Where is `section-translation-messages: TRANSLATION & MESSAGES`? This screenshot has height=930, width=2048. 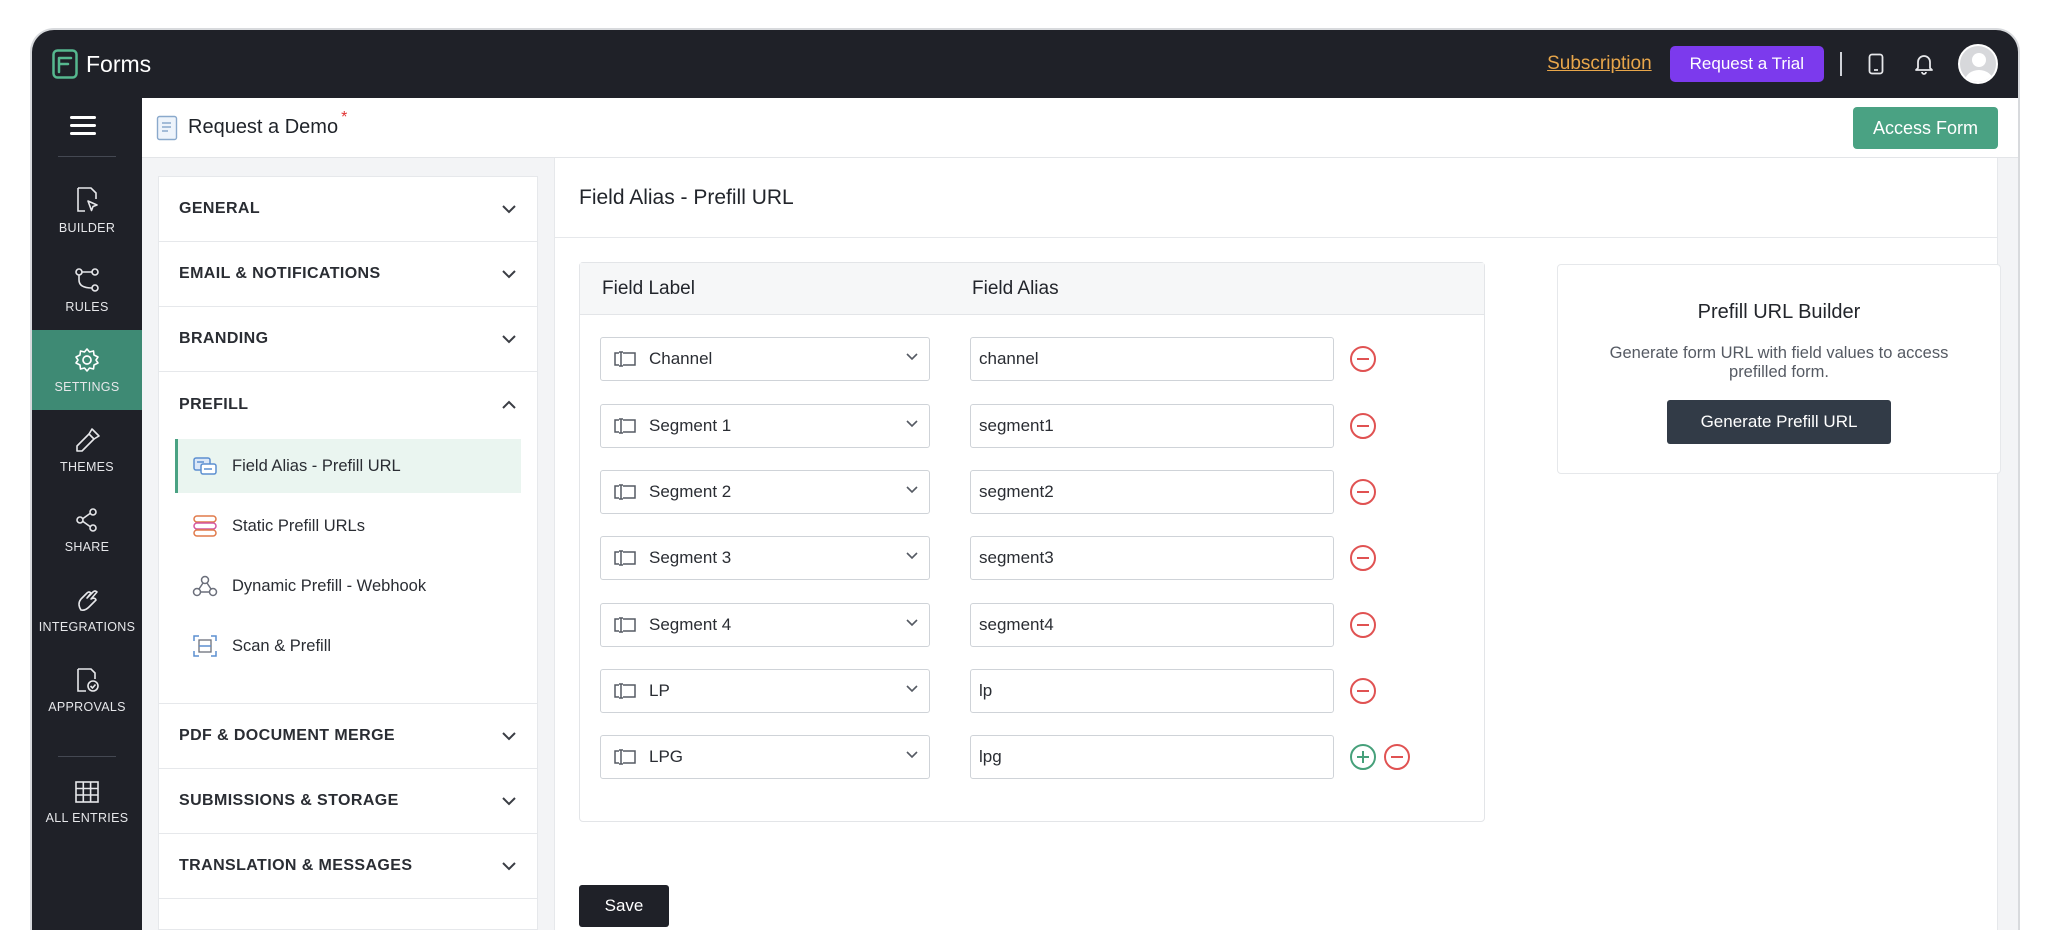 section-translation-messages: TRANSLATION & MESSAGES is located at coordinates (348, 866).